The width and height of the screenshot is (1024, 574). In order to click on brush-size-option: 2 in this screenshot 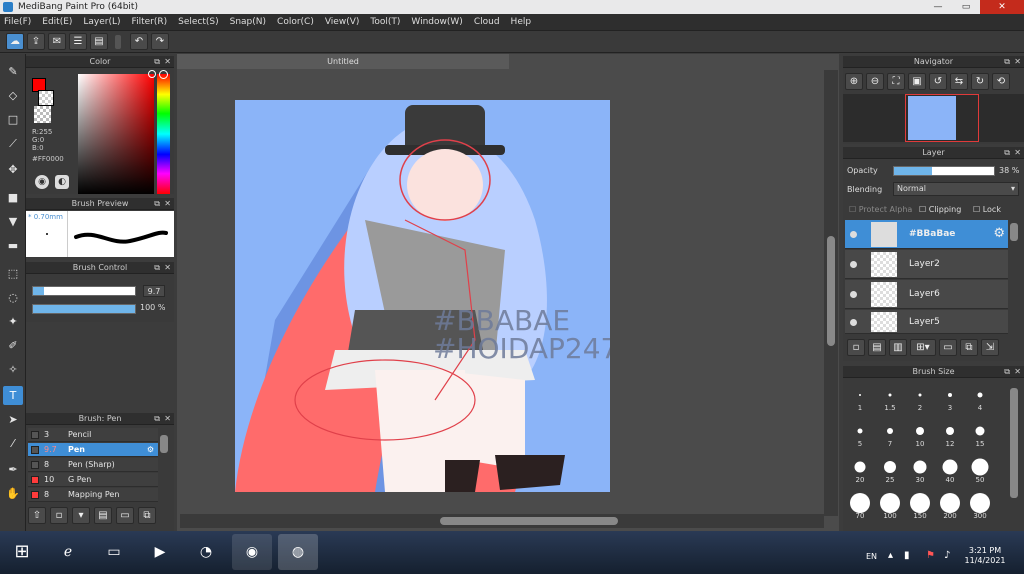, I will do `click(920, 397)`.